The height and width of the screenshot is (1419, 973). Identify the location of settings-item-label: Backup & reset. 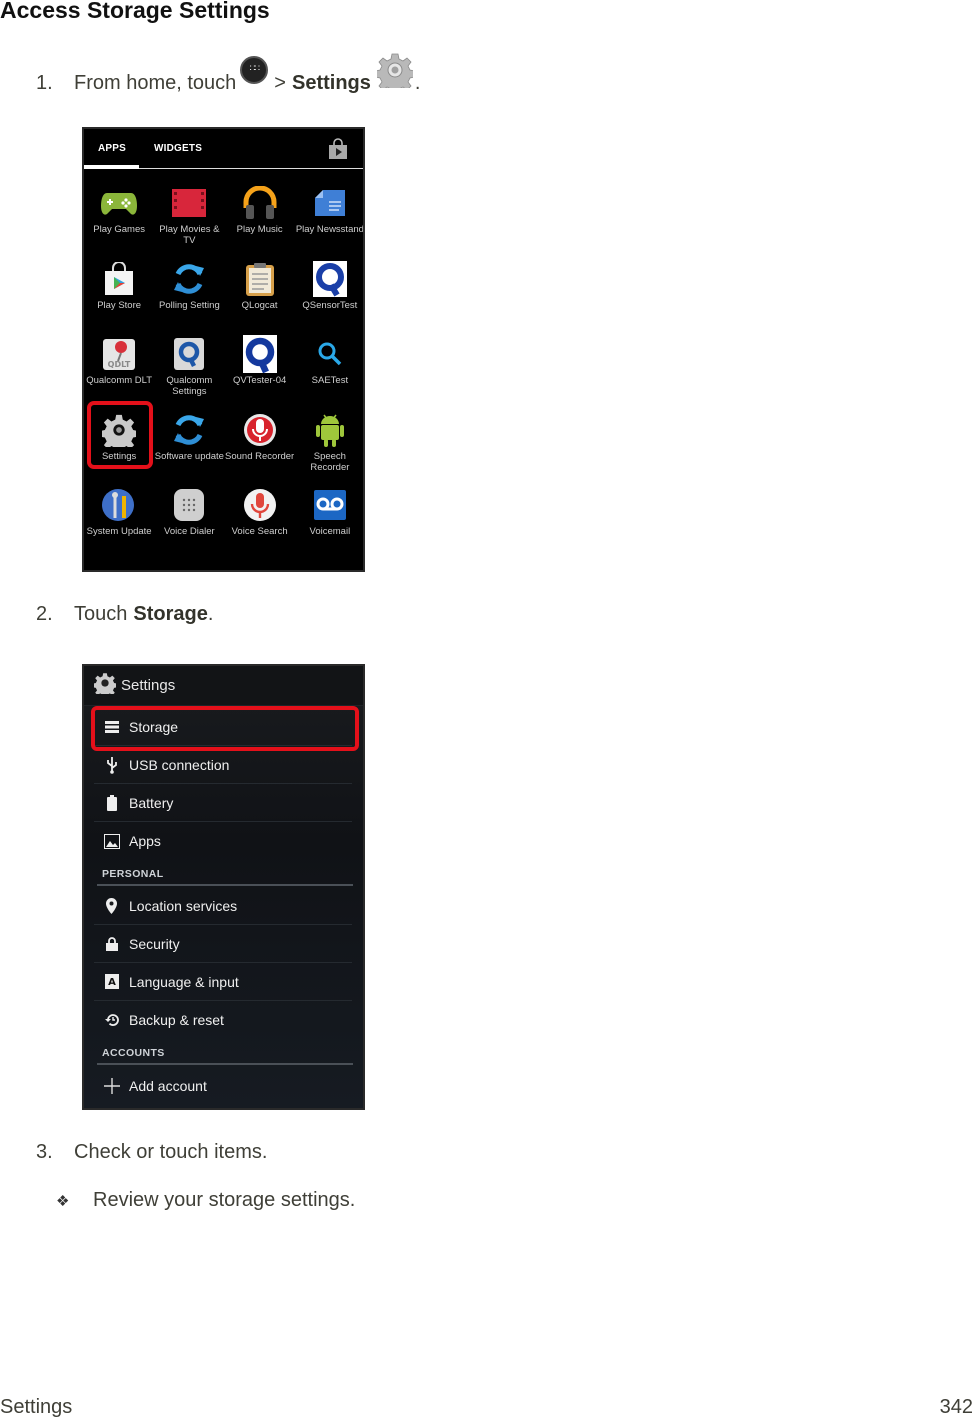
(176, 1020).